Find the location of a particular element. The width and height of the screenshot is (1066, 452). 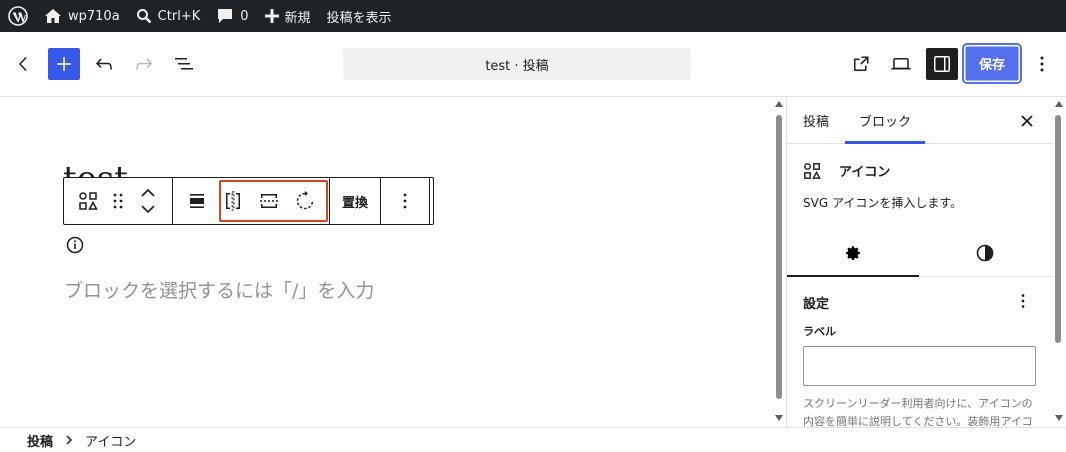

block-toolbar-parent-group is located at coordinates (118, 201).